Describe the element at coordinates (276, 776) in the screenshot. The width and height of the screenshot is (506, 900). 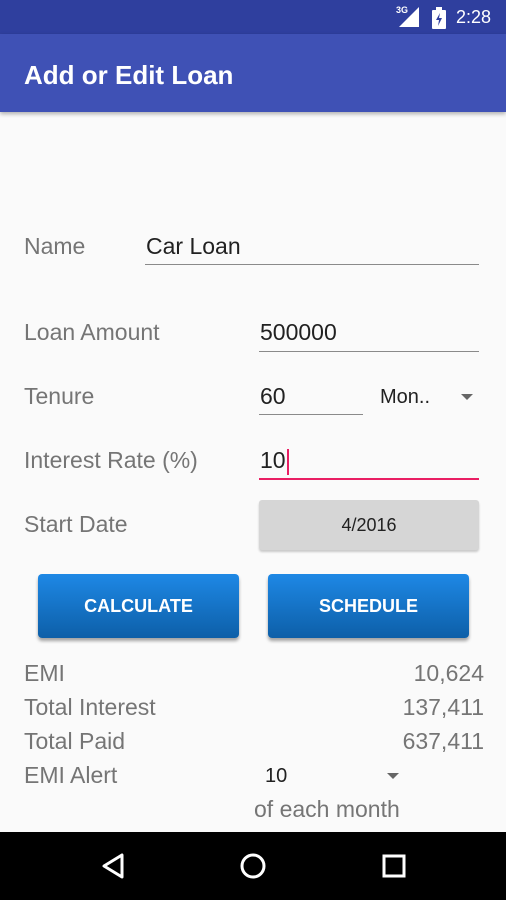
I see `emi-alert-day-select: 10` at that location.